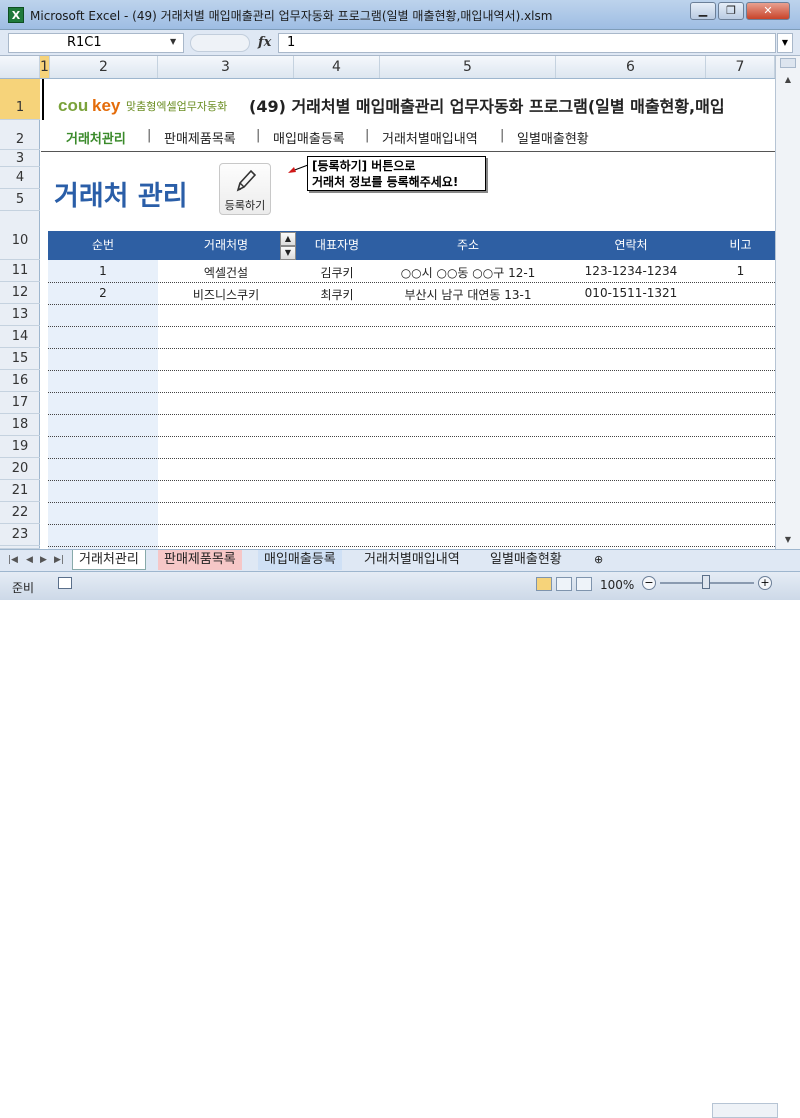 This screenshot has height=1118, width=800. What do you see at coordinates (20, 535) in the screenshot?
I see `row-header: 23` at bounding box center [20, 535].